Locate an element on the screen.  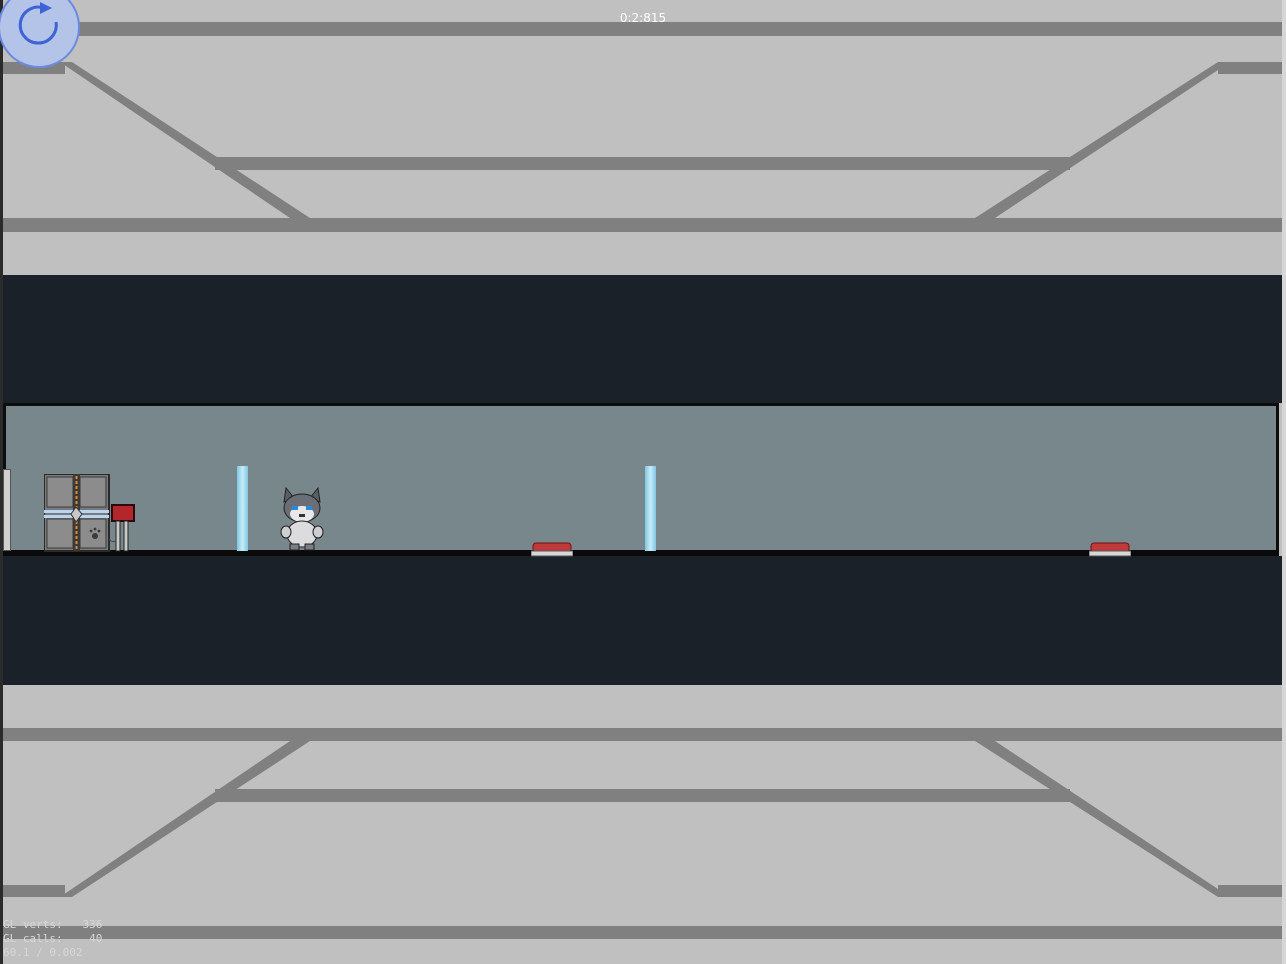
red-lever is located at coordinates (122, 528).